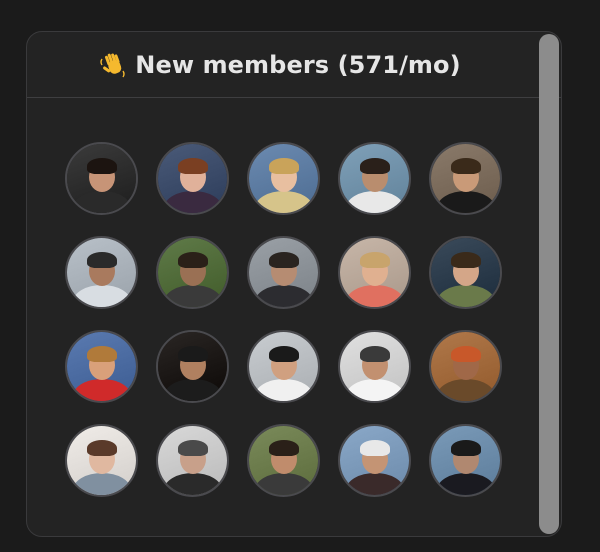 This screenshot has width=600, height=552. I want to click on waving-hand-icon, so click(112, 65).